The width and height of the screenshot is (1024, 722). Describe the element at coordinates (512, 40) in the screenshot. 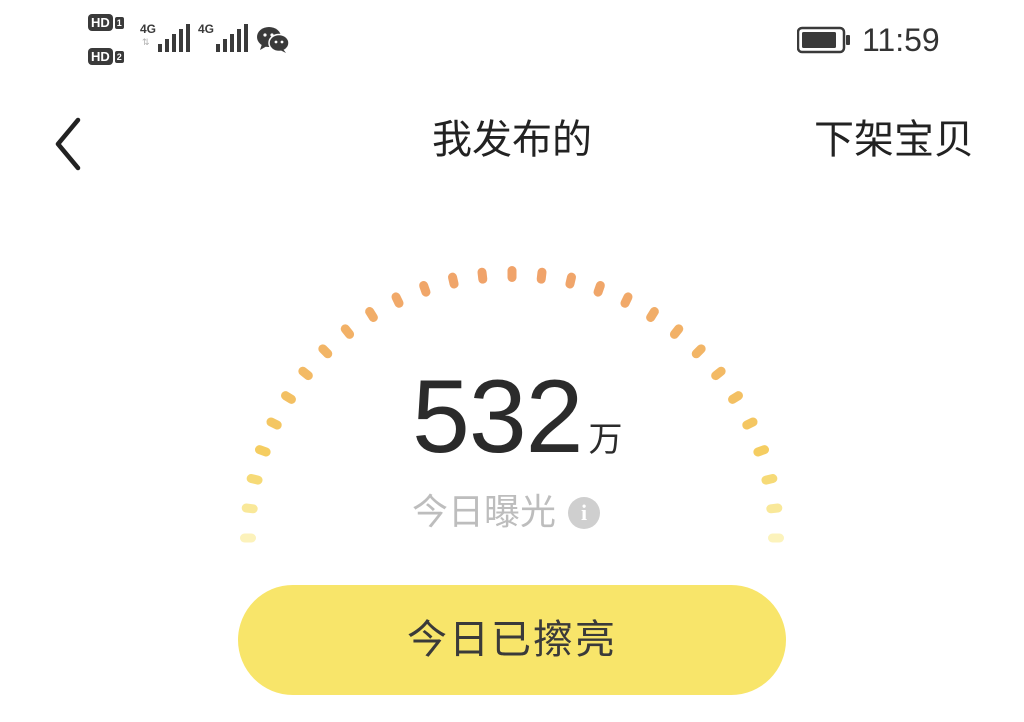

I see `status-bar: HD 1 HD 2 4G ⇅ 4G 11:59` at that location.